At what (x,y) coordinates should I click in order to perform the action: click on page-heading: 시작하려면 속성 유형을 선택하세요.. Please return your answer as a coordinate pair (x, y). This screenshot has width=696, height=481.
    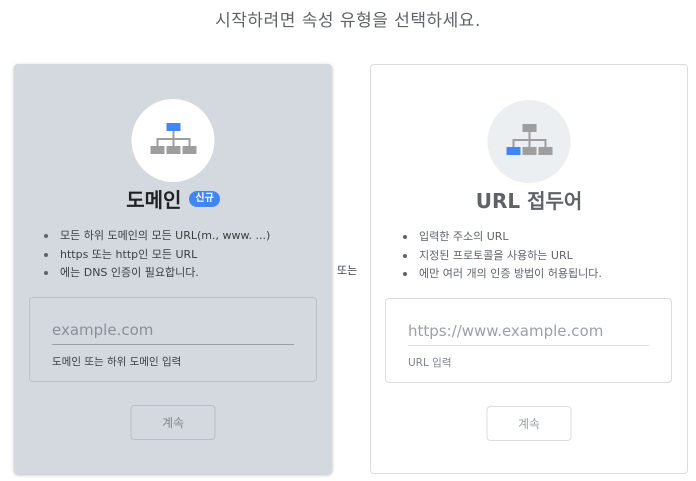
    Looking at the image, I should click on (348, 21).